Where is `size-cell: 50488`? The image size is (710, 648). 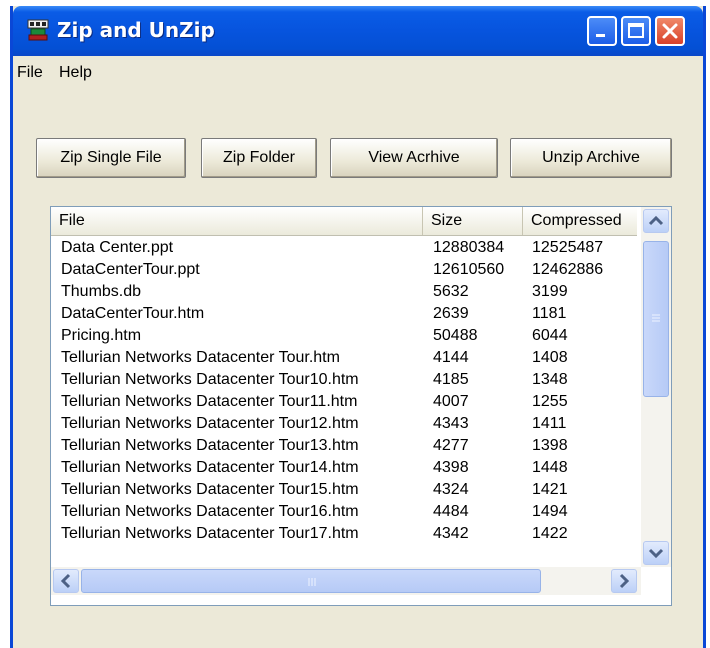
size-cell: 50488 is located at coordinates (455, 335).